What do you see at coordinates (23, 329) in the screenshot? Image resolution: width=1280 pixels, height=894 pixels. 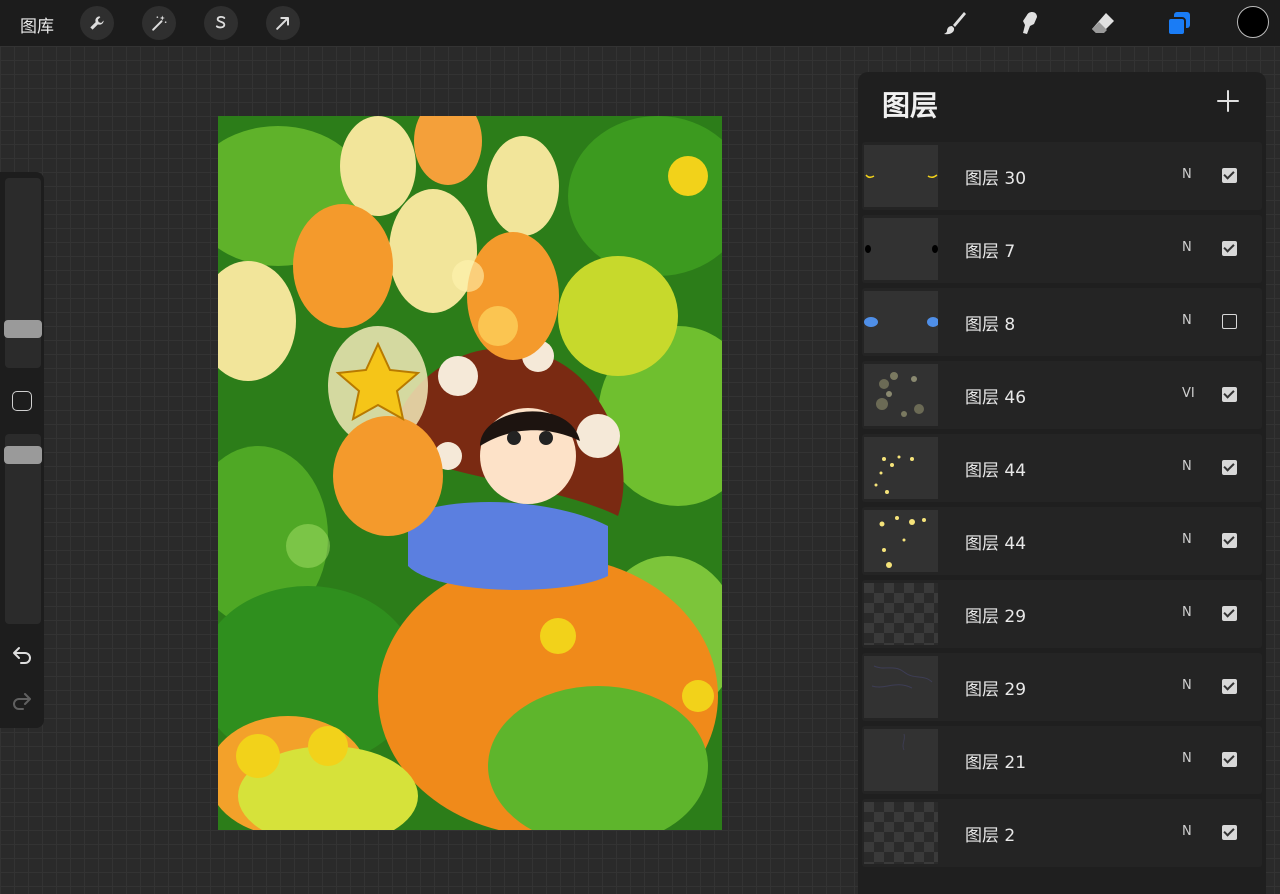 I see `brush-size-thumb` at bounding box center [23, 329].